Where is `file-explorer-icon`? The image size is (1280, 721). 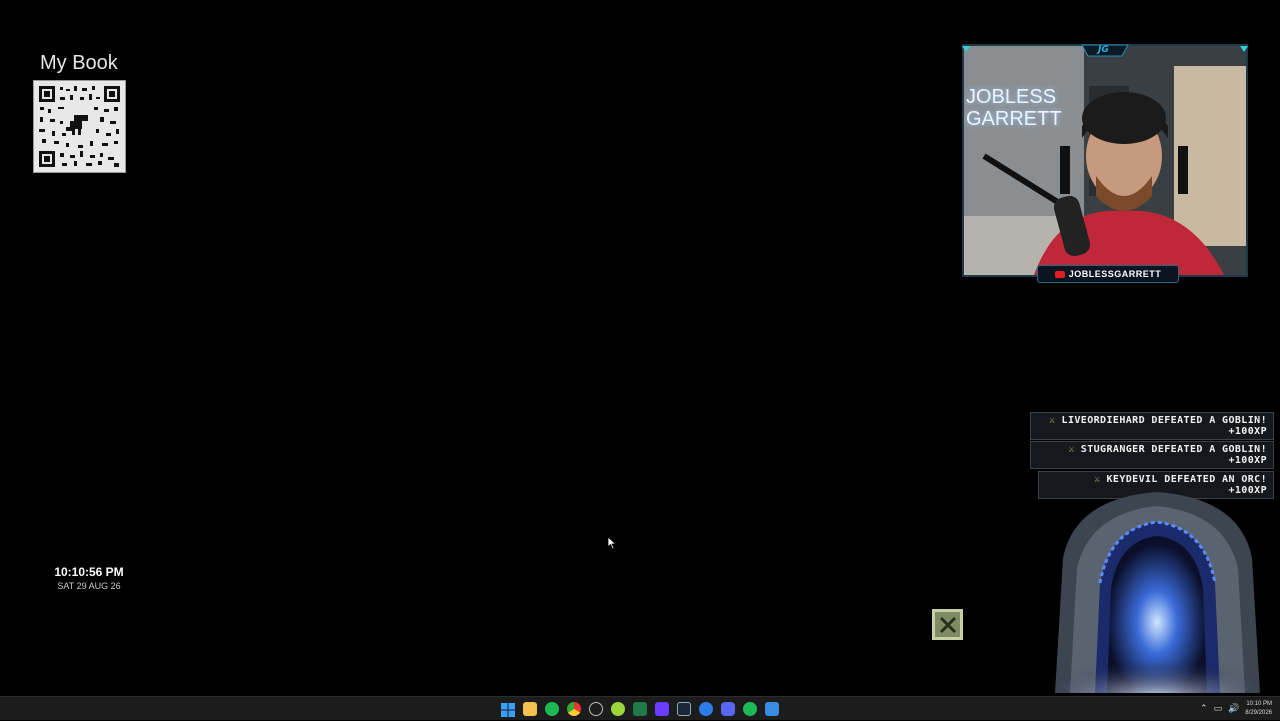 file-explorer-icon is located at coordinates (530, 709).